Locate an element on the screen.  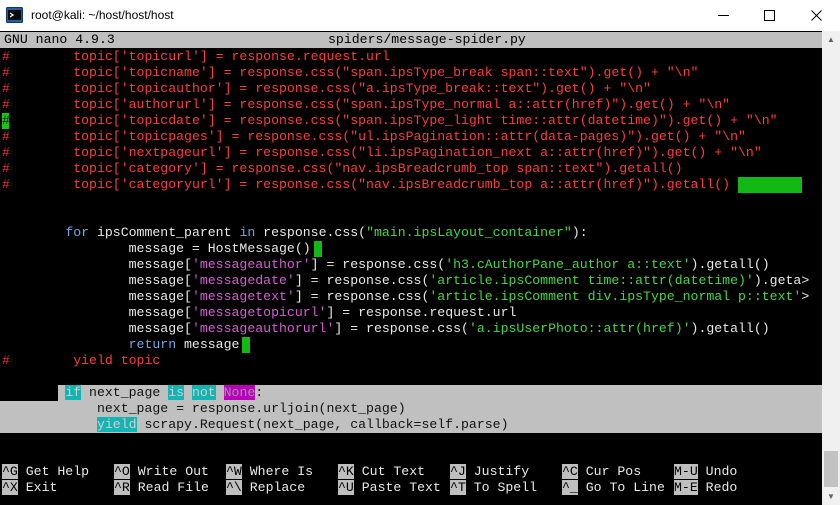
minimize-icon is located at coordinates (723, 15).